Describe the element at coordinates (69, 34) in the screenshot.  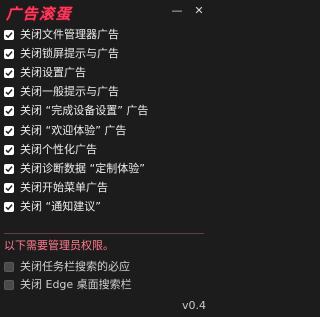
I see `option-label: 关闭文件管理器广告` at that location.